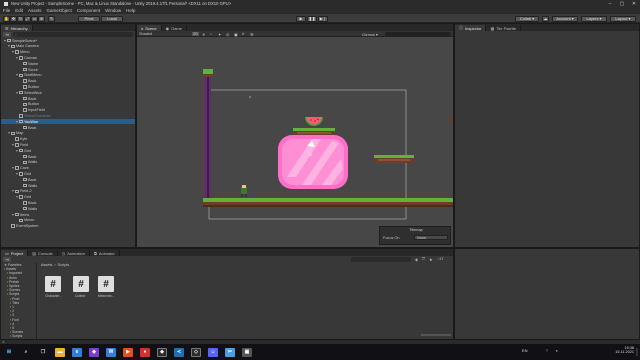  What do you see at coordinates (27, 18) in the screenshot?
I see `scale-tool-icon: ⤢` at bounding box center [27, 18].